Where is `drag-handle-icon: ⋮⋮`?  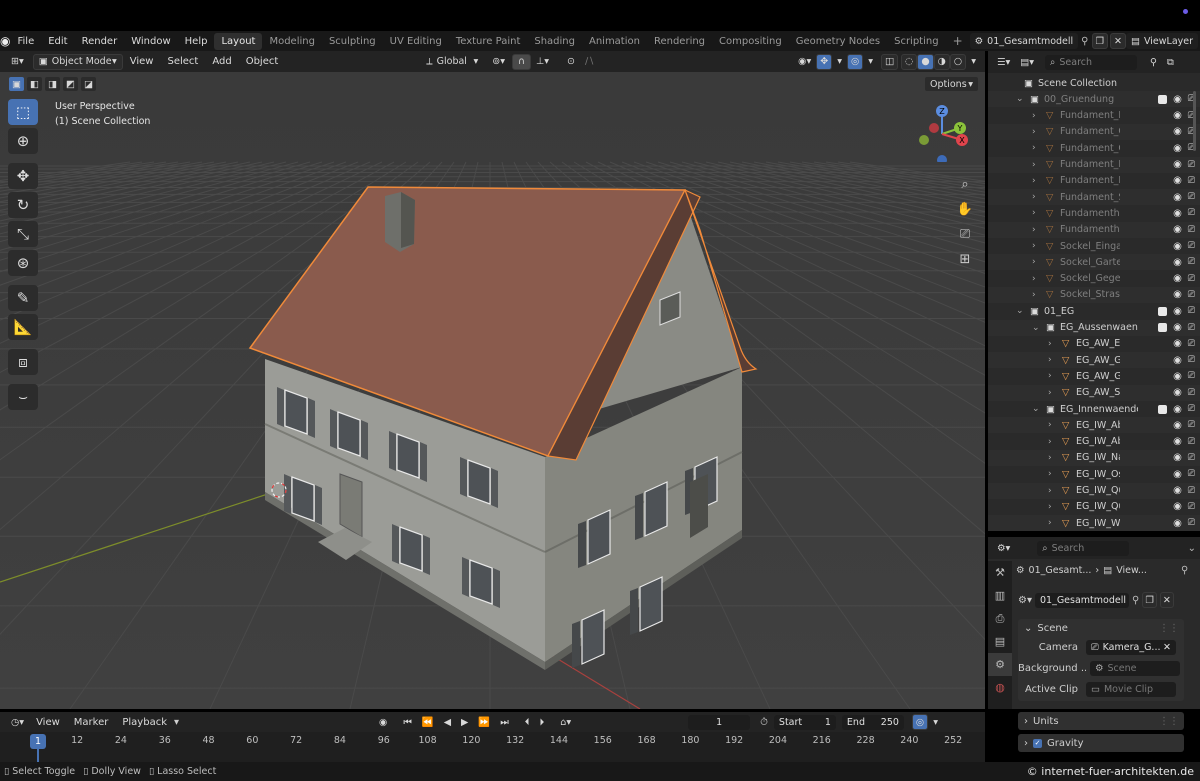
drag-handle-icon: ⋮⋮ is located at coordinates (1169, 628).